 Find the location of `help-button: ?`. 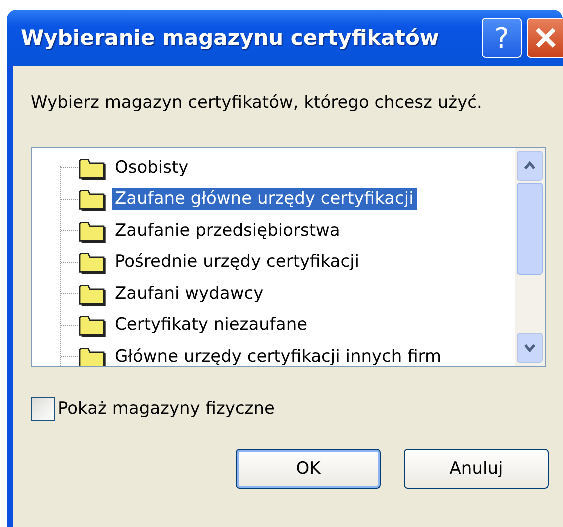

help-button: ? is located at coordinates (502, 38).